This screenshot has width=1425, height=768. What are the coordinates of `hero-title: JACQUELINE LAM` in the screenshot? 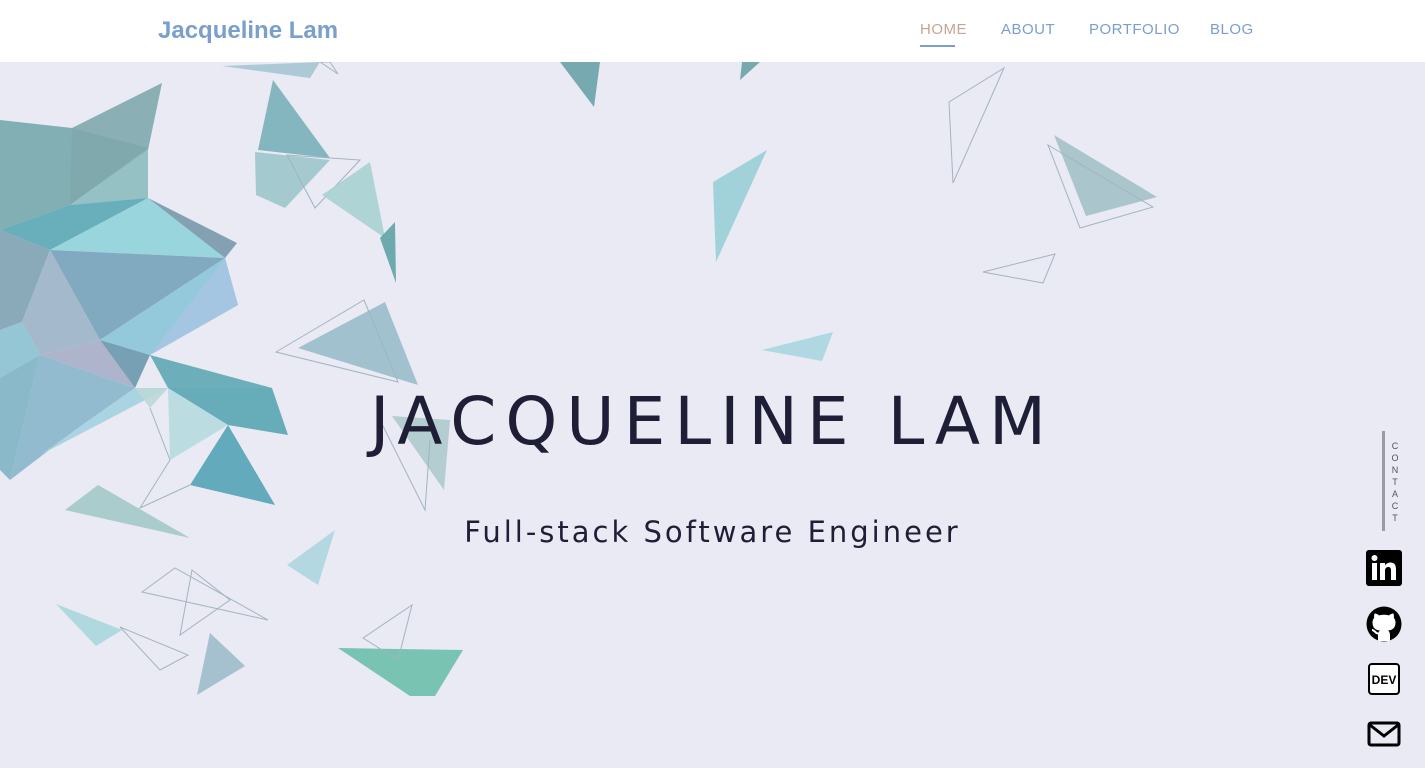 It's located at (712, 421).